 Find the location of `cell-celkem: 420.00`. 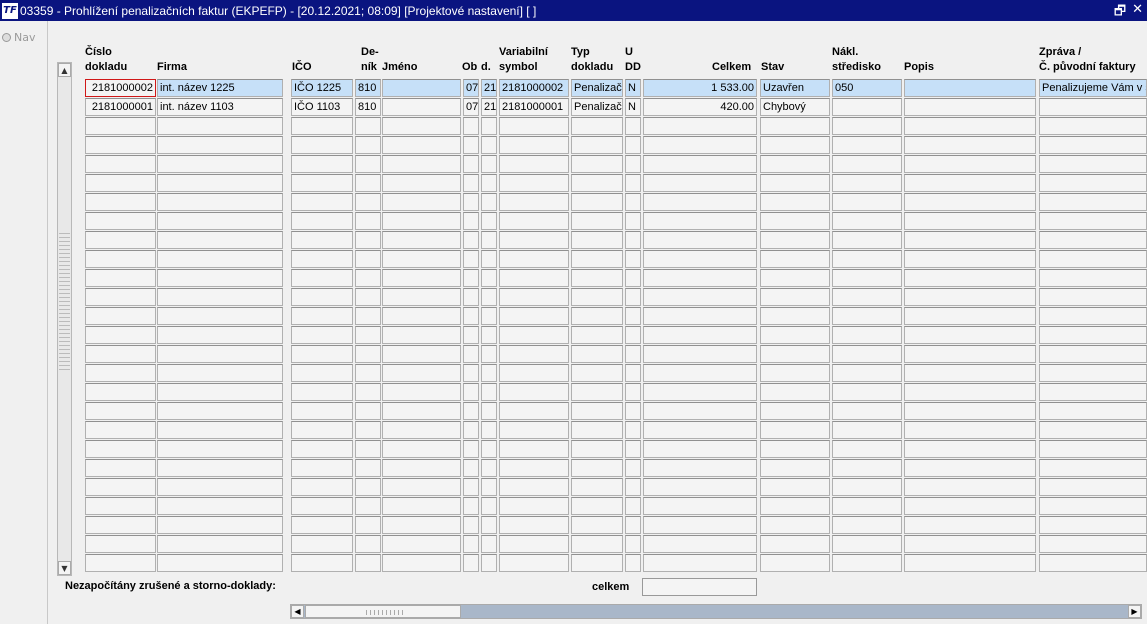

cell-celkem: 420.00 is located at coordinates (700, 107).